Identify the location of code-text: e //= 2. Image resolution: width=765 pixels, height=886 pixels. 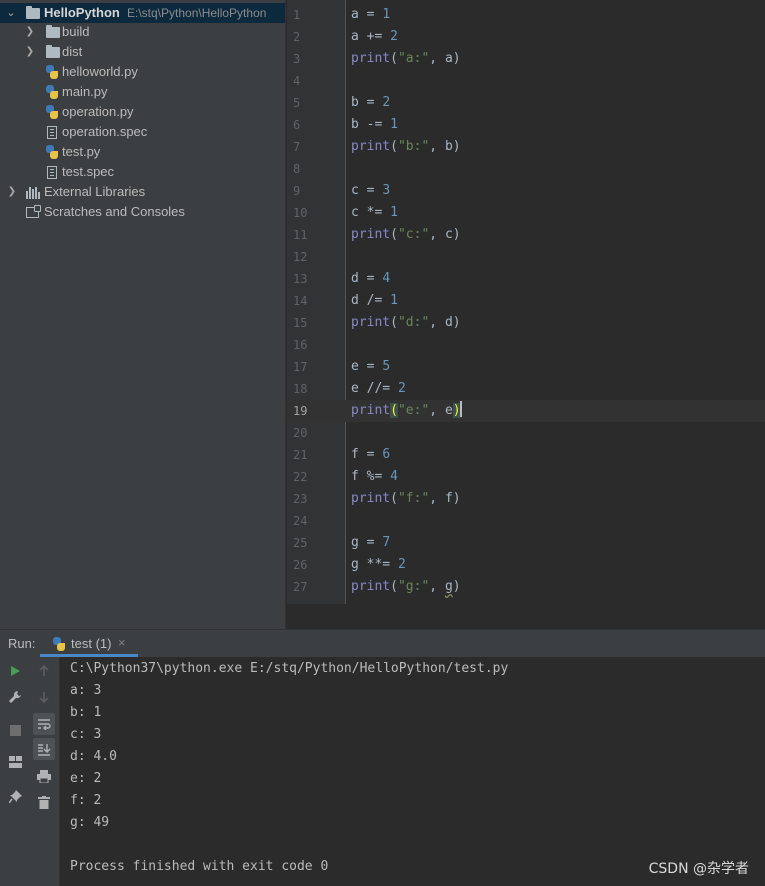
(378, 388).